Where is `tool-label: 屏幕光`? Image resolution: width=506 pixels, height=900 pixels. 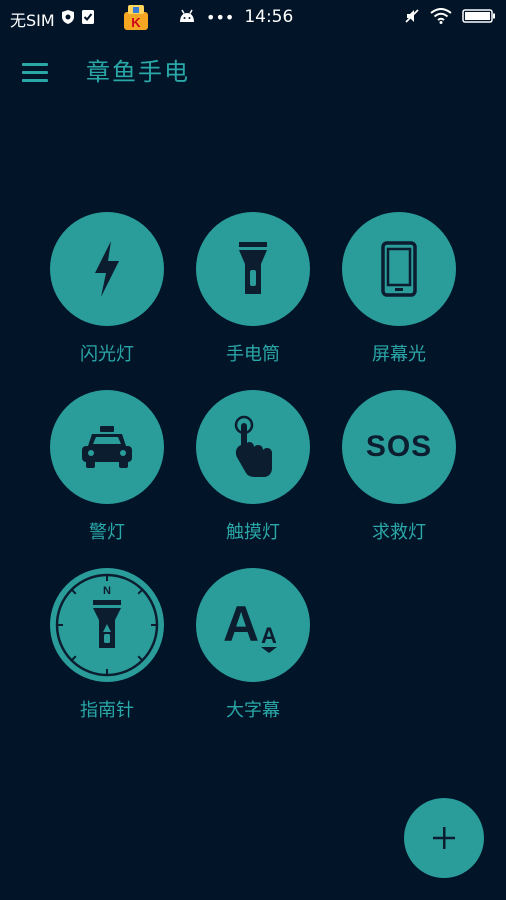
tool-label: 屏幕光 is located at coordinates (399, 354).